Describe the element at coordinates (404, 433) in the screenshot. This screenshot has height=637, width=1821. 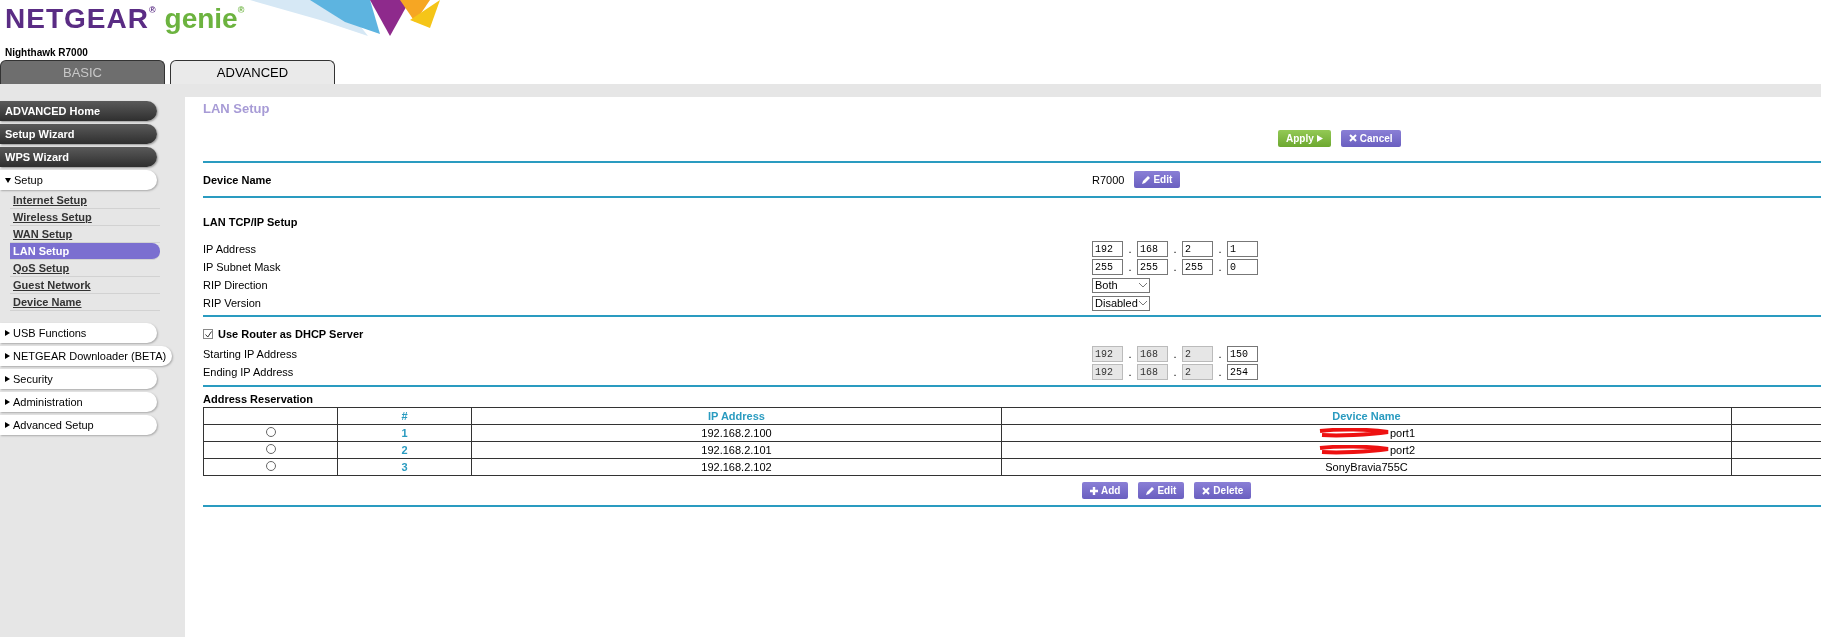
I see `table-cell: 1` at that location.